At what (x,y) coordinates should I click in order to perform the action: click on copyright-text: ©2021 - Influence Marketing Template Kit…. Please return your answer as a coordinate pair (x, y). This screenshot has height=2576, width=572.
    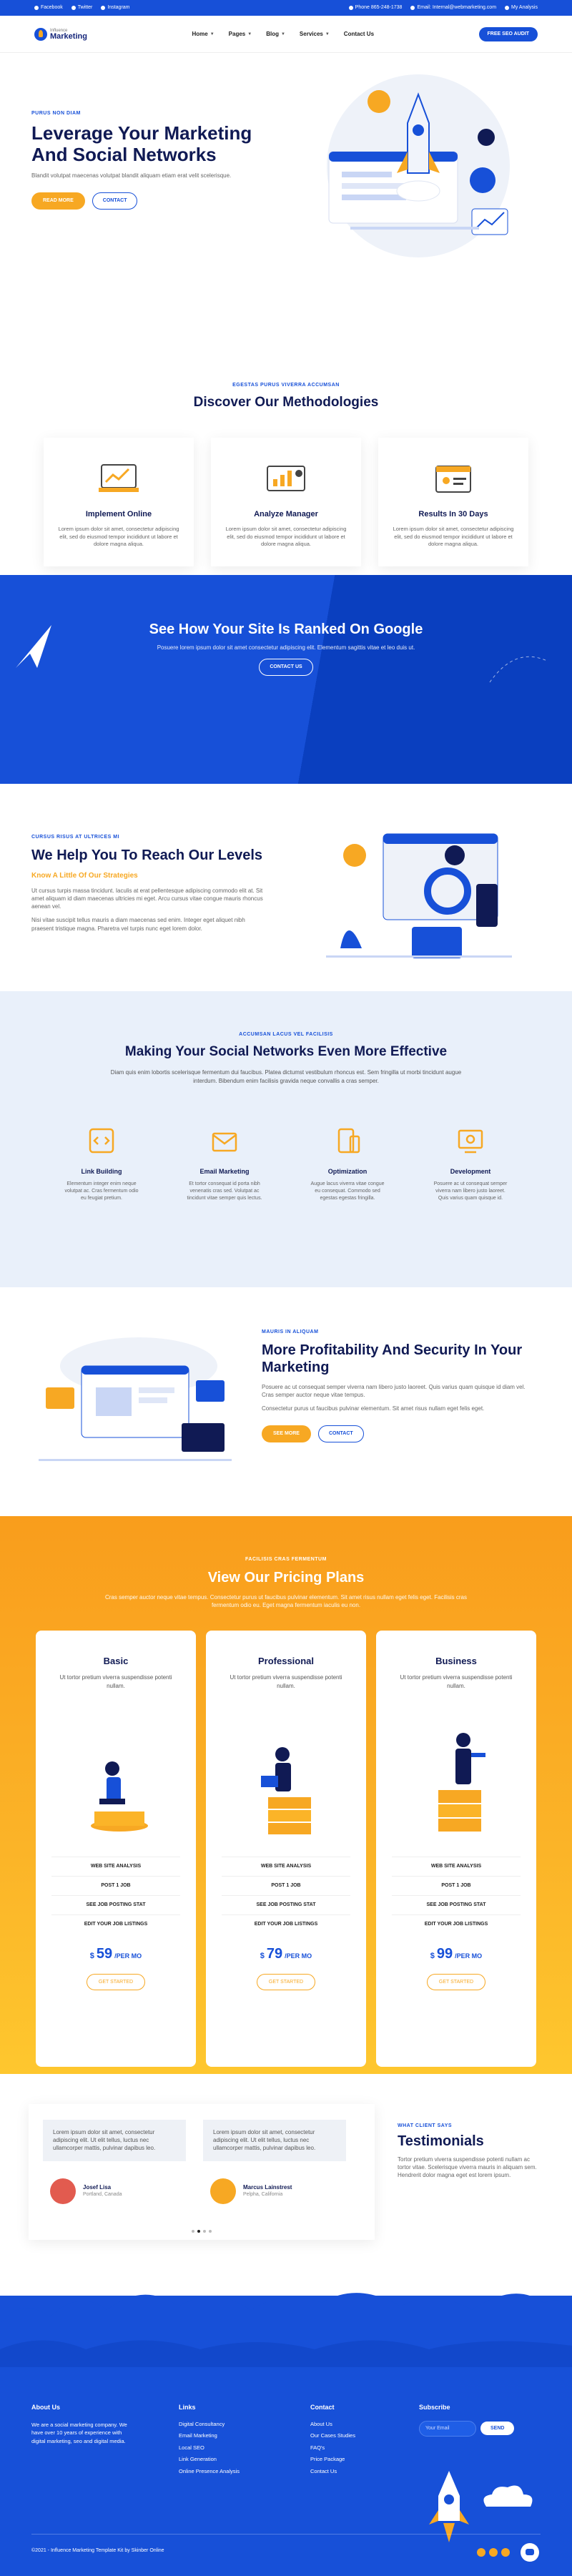
    Looking at the image, I should click on (97, 2551).